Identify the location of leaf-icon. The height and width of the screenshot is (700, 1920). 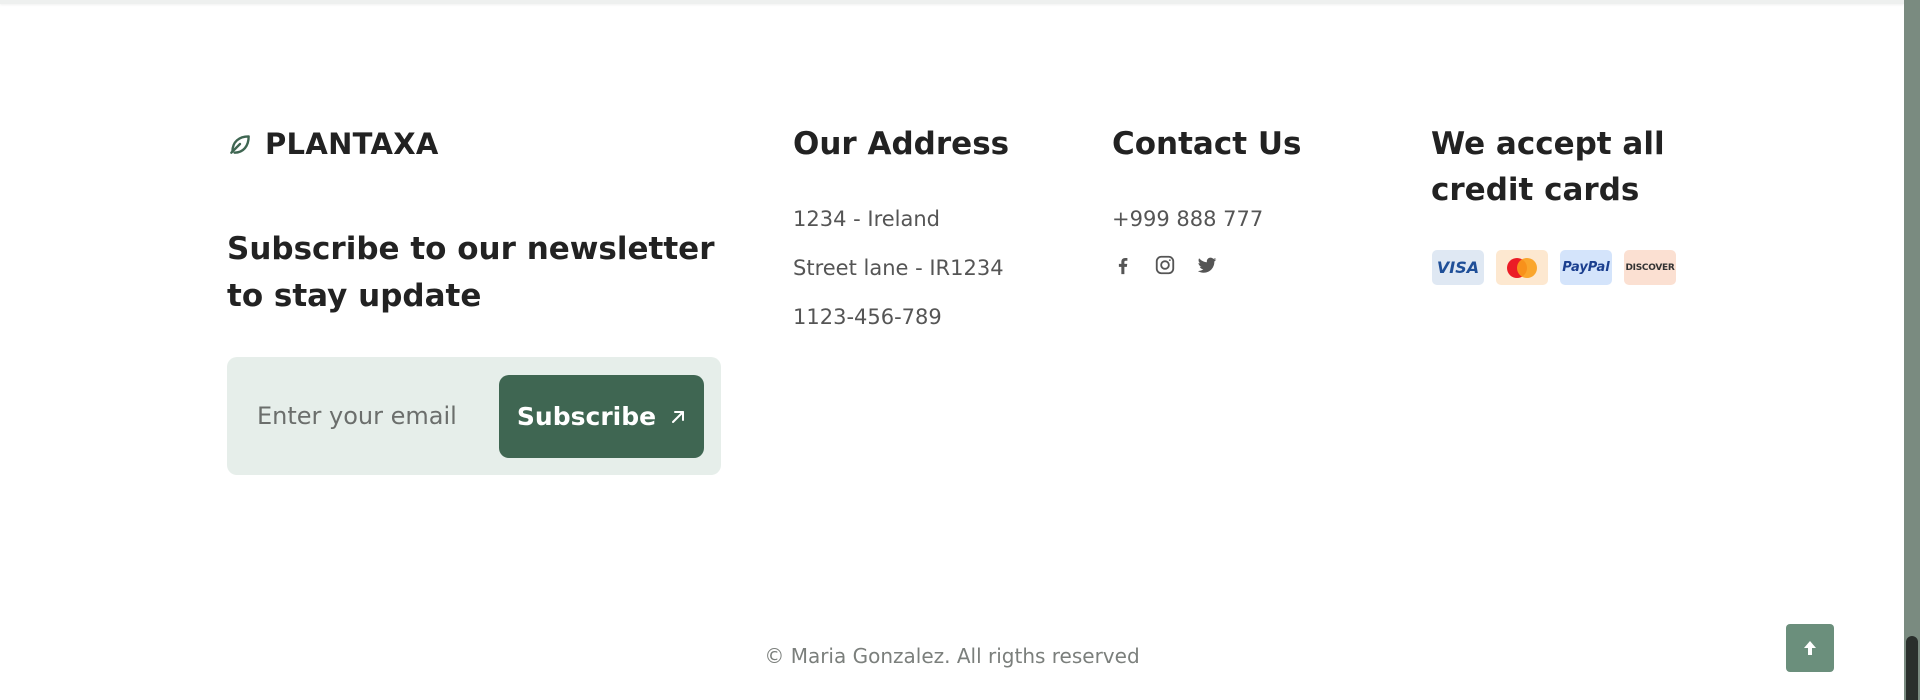
(240, 144).